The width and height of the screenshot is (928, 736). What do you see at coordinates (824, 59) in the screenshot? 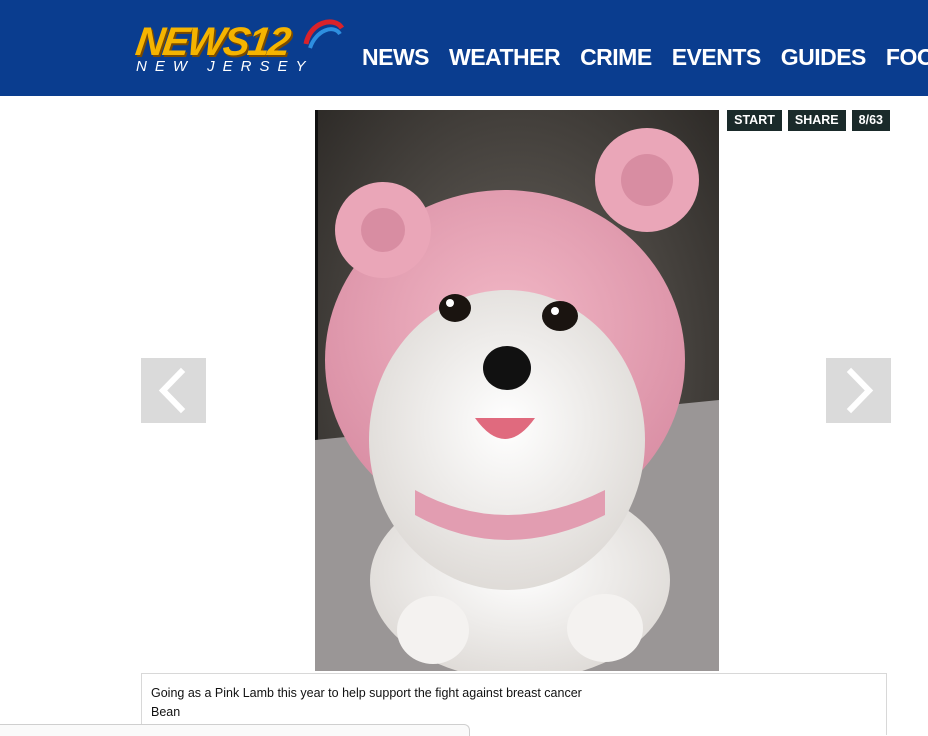
I see `nav-item-guides: GUIDES` at bounding box center [824, 59].